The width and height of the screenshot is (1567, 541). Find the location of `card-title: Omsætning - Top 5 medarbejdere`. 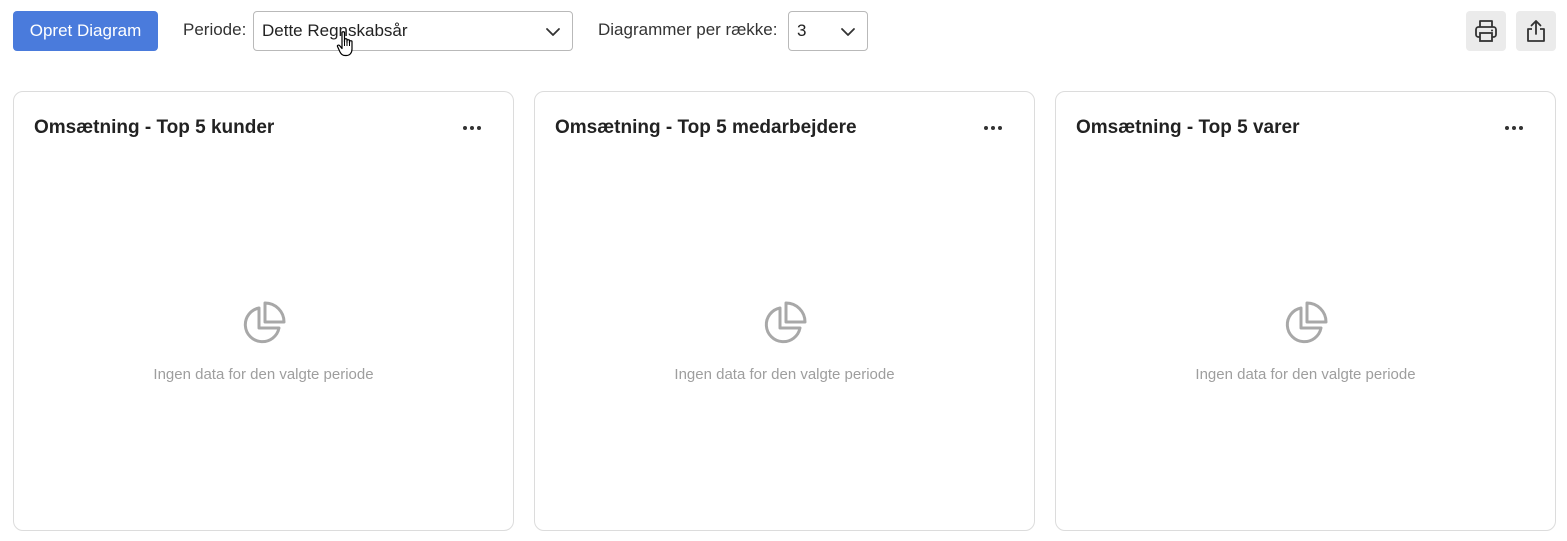

card-title: Omsætning - Top 5 medarbejdere is located at coordinates (706, 127).